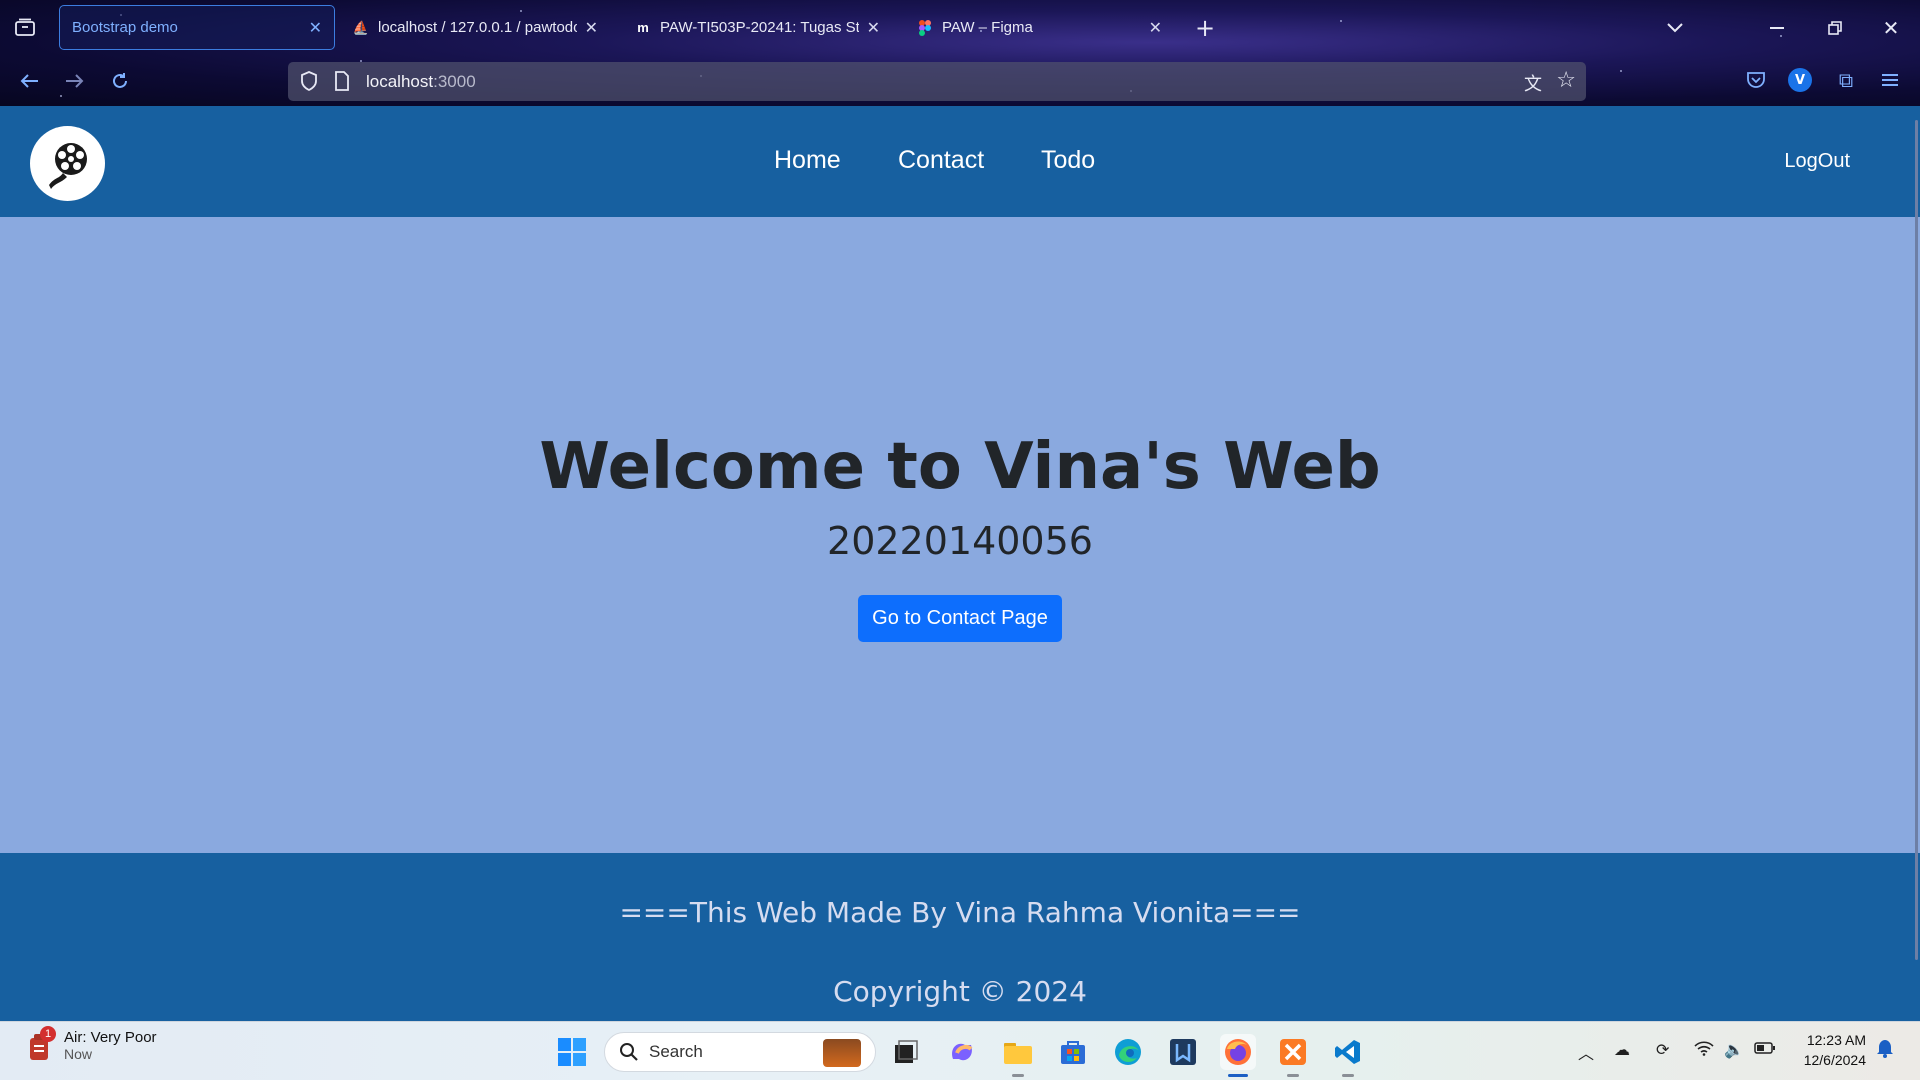  I want to click on site-navbar: Home Contact Todo LogOut, so click(960, 161).